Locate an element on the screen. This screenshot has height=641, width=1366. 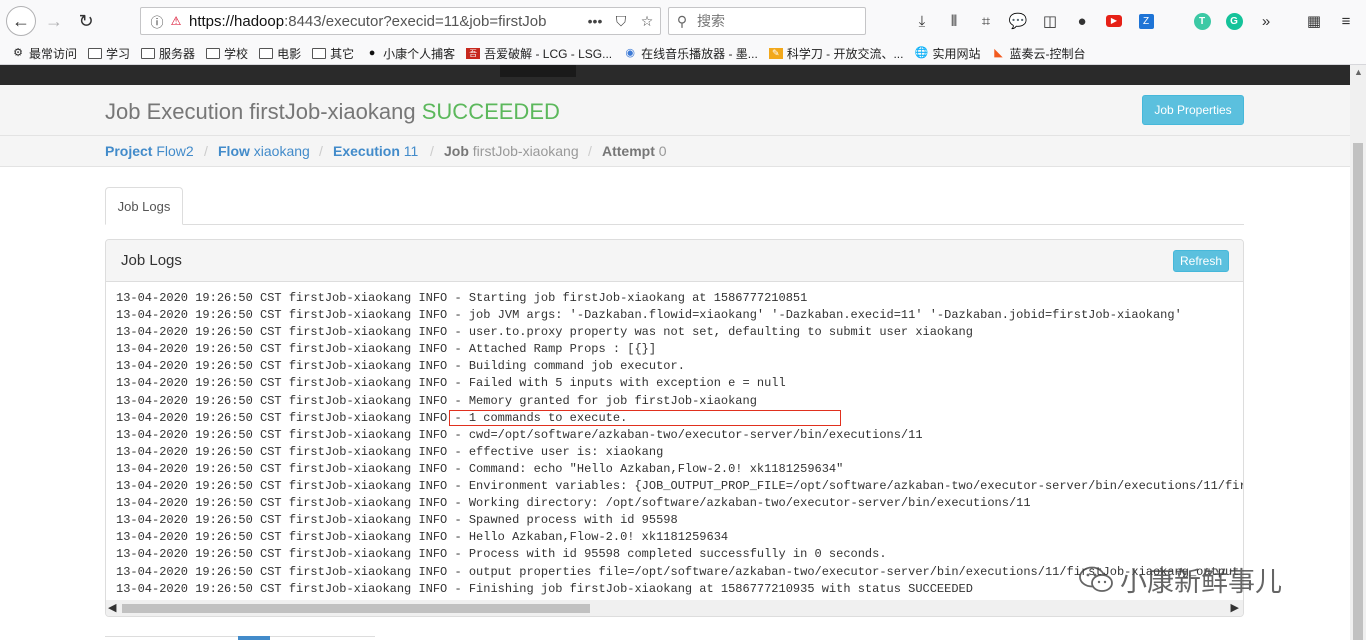
horizontal-scrollbar: ◀ ▶ is located at coordinates (674, 608).